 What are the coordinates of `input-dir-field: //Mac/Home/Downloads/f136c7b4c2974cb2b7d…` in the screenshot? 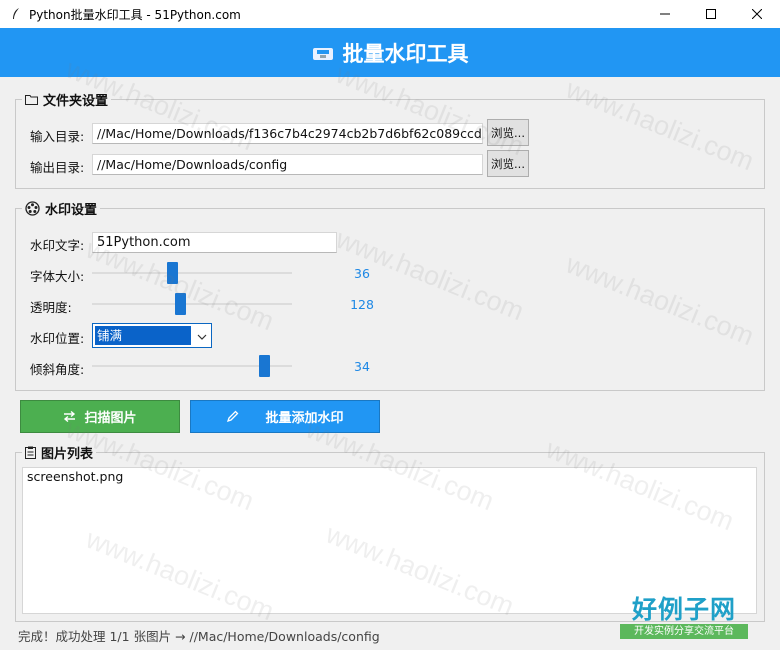 It's located at (287, 133).